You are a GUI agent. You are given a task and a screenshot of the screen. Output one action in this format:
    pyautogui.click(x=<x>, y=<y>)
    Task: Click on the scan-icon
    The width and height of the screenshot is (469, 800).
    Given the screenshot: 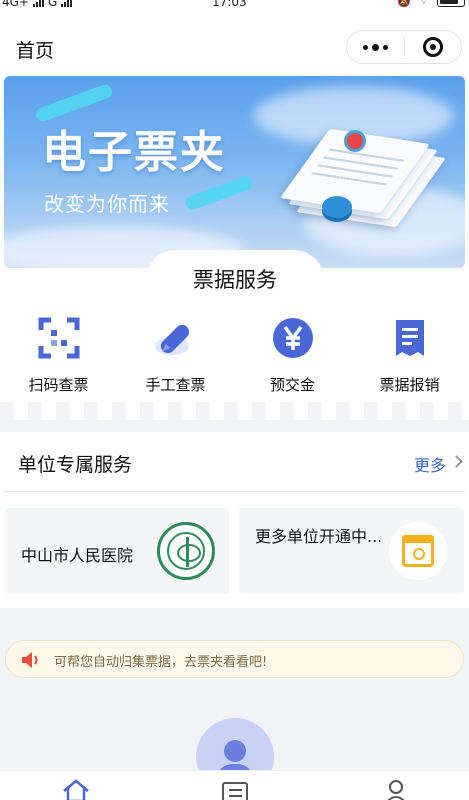 What is the action you would take?
    pyautogui.click(x=59, y=338)
    